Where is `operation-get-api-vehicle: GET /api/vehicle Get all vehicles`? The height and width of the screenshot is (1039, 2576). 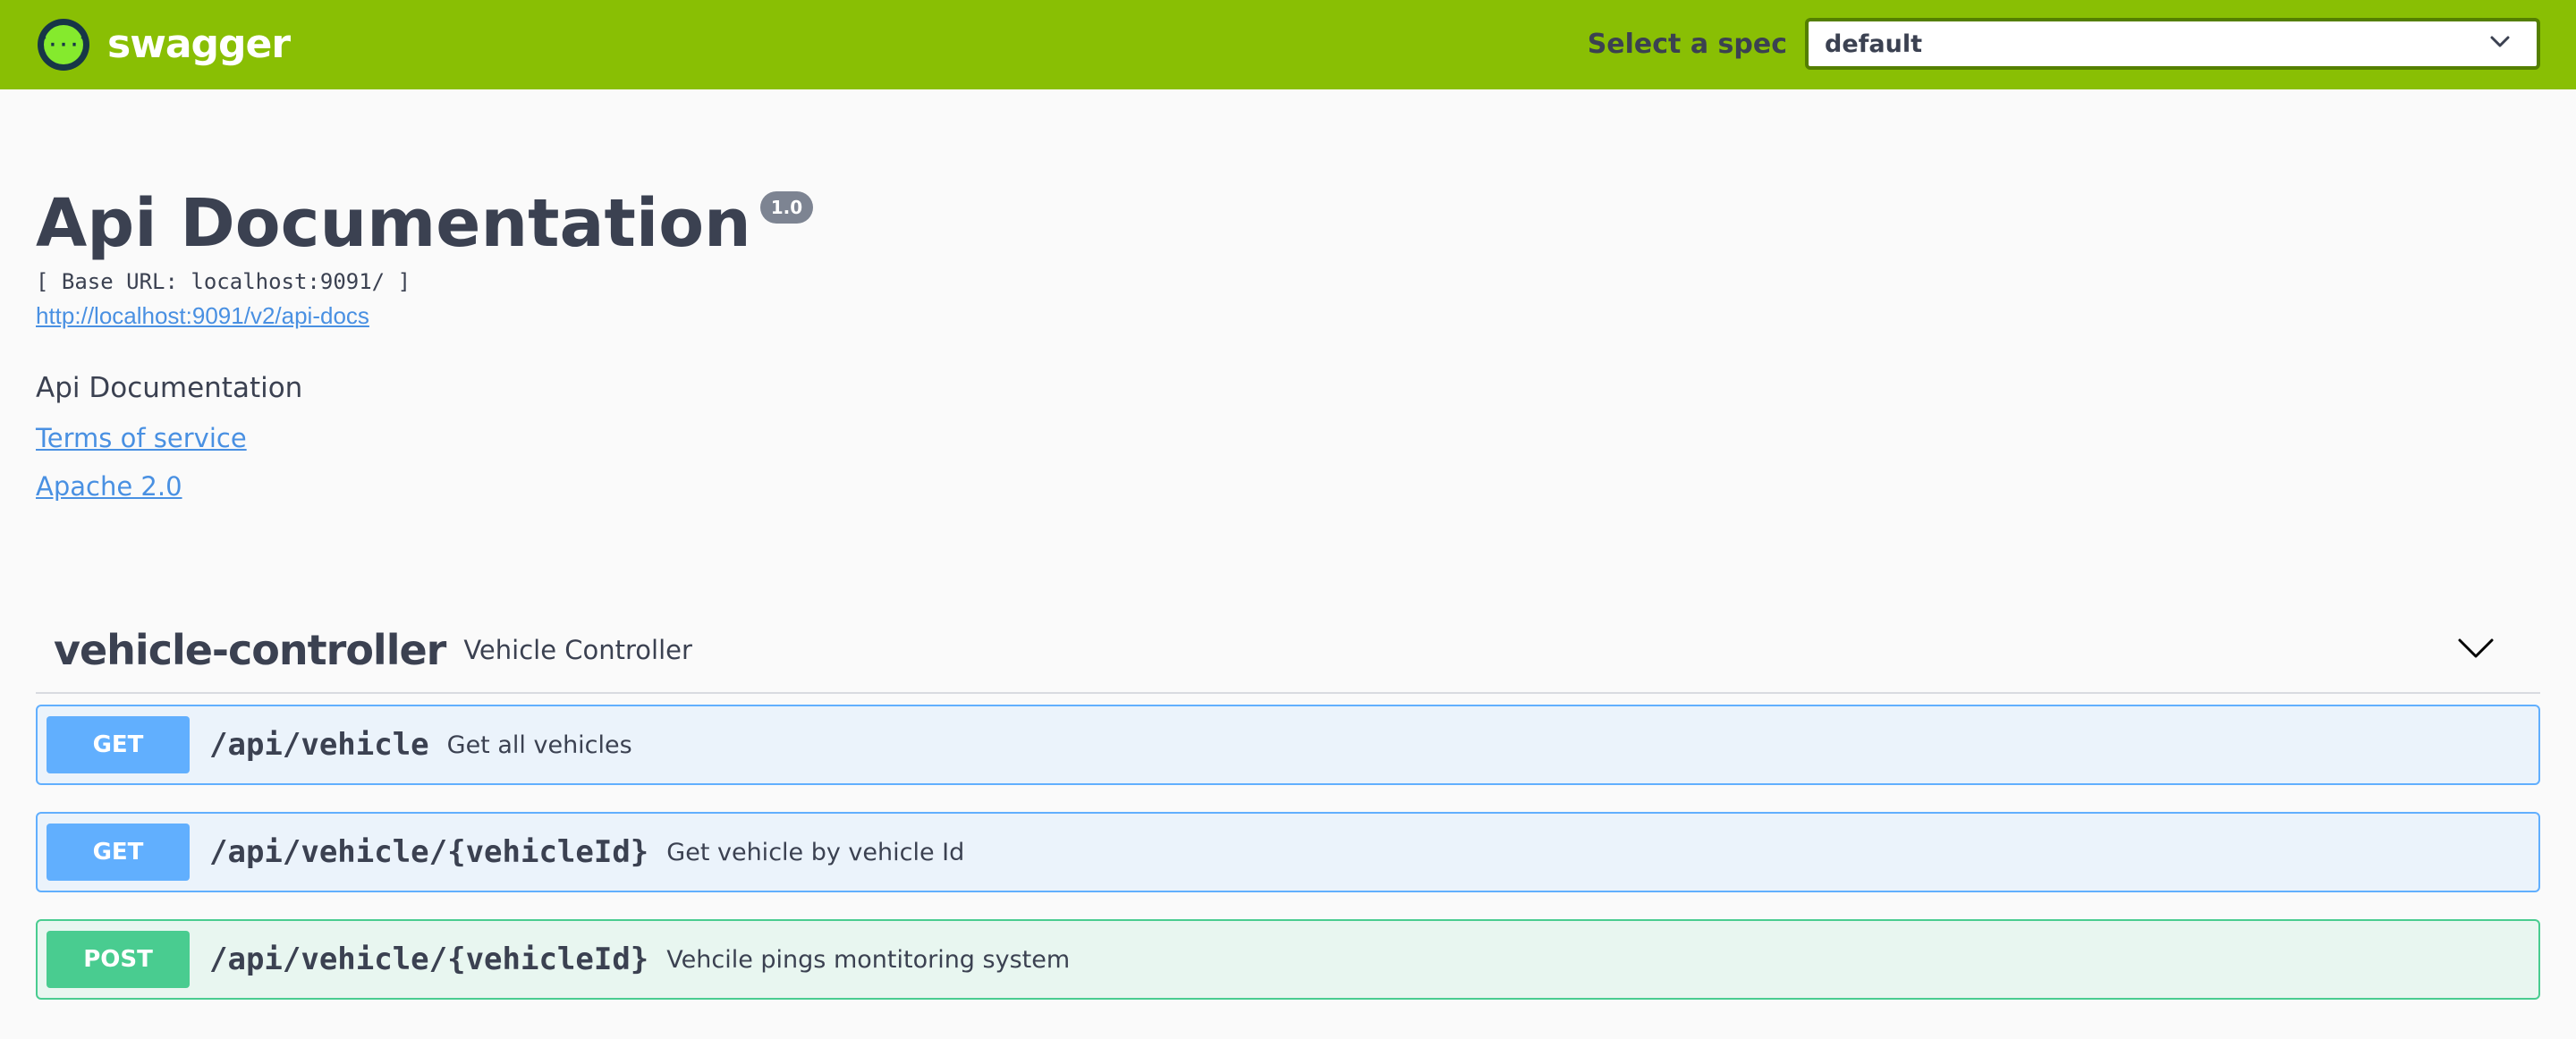 operation-get-api-vehicle: GET /api/vehicle Get all vehicles is located at coordinates (1288, 745).